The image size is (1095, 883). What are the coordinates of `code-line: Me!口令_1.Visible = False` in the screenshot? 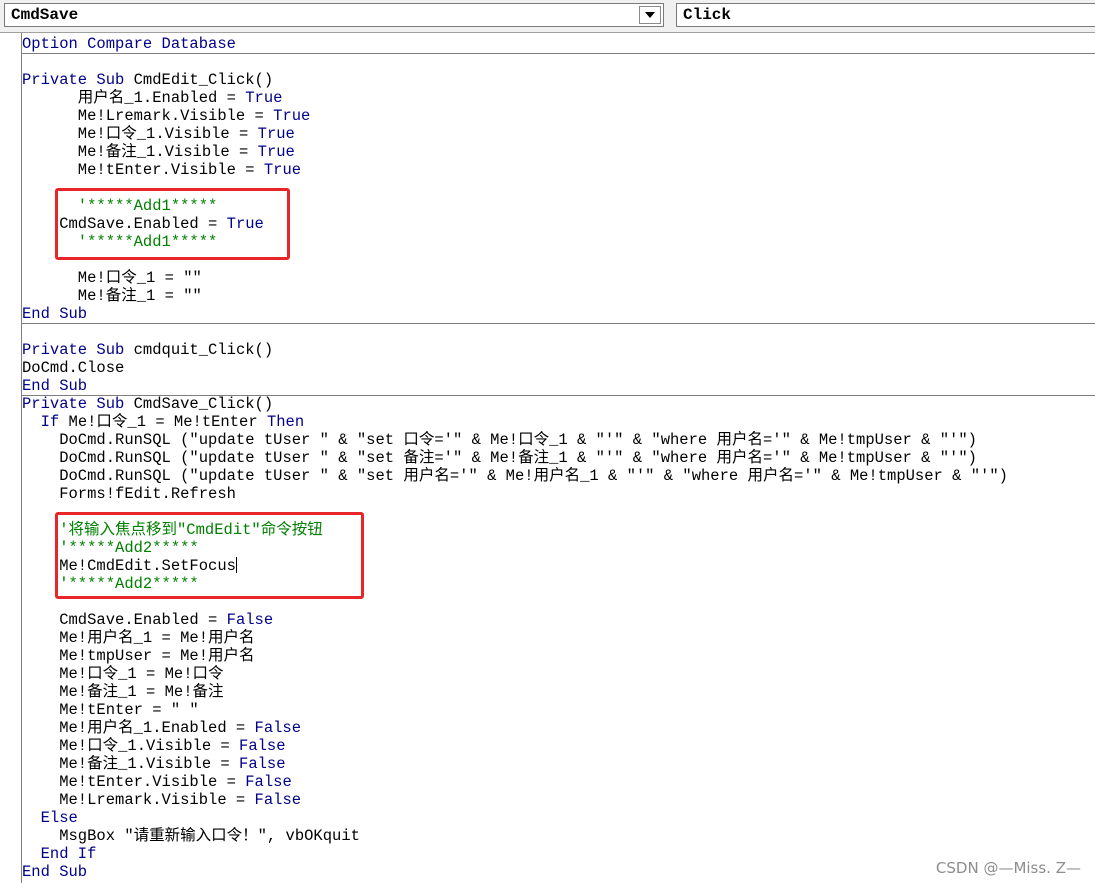 It's located at (154, 746).